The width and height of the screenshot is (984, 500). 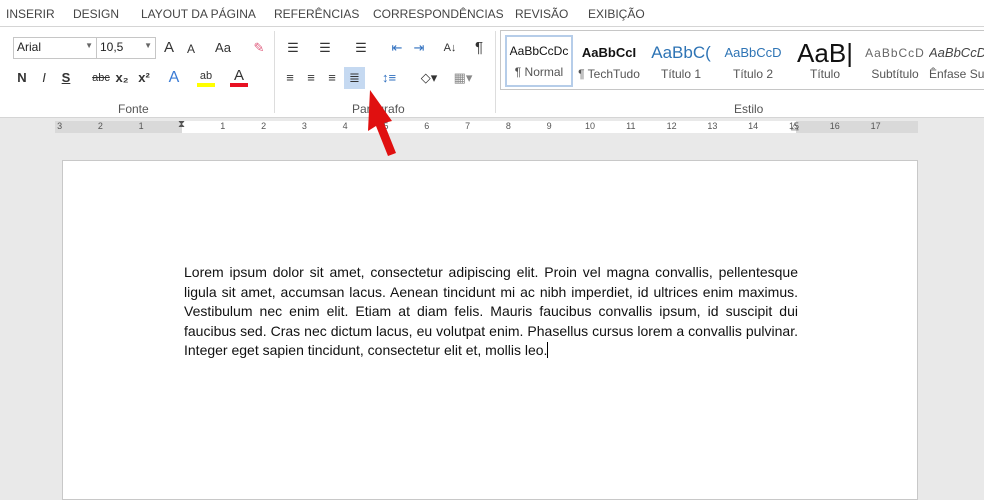 What do you see at coordinates (895, 66) in the screenshot?
I see `style-subtitulo: AaBbCcD Subtítulo` at bounding box center [895, 66].